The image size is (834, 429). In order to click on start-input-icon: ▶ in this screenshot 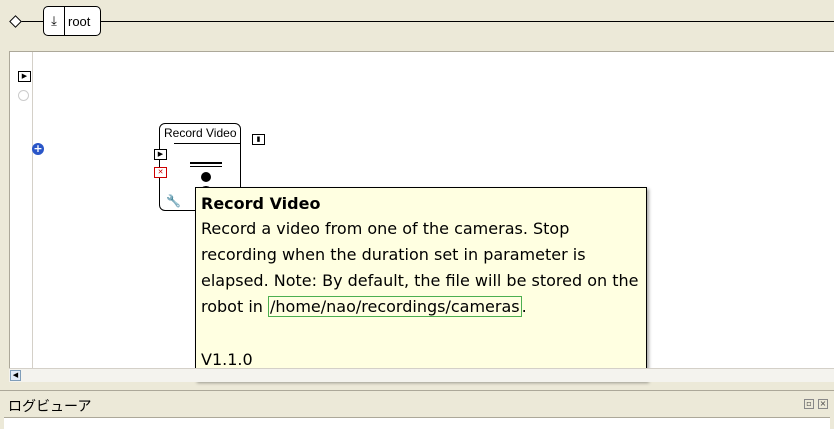, I will do `click(24, 76)`.